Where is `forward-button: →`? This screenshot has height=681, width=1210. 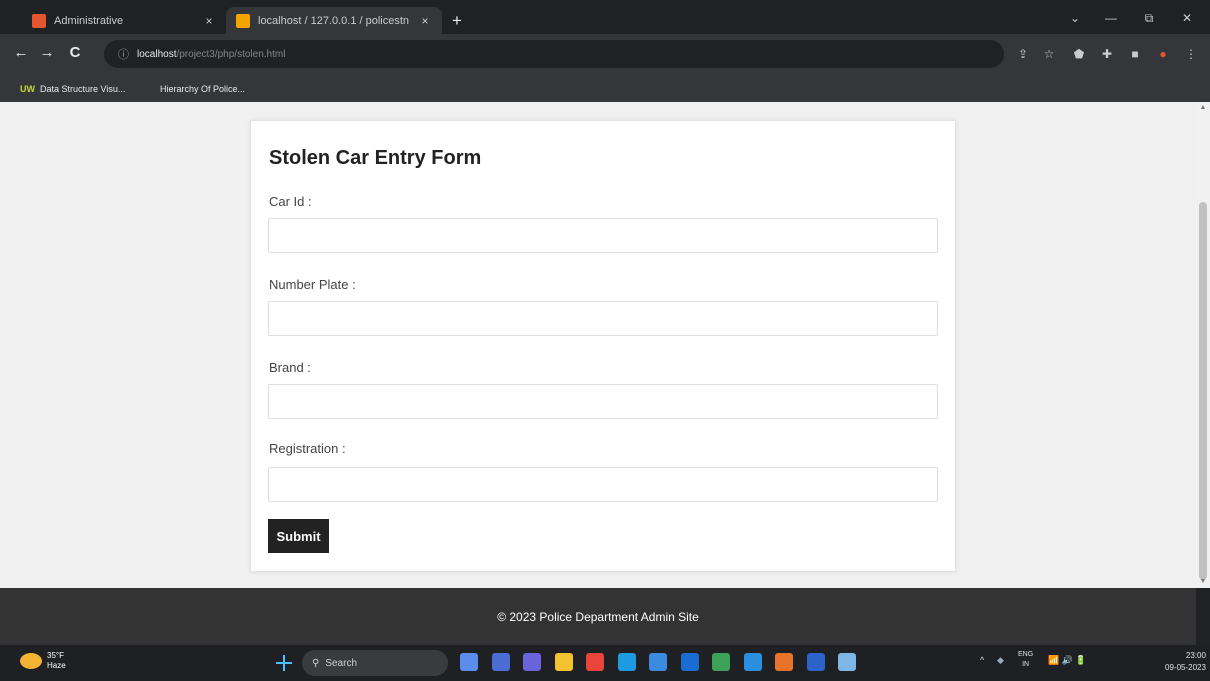 forward-button: → is located at coordinates (47, 53).